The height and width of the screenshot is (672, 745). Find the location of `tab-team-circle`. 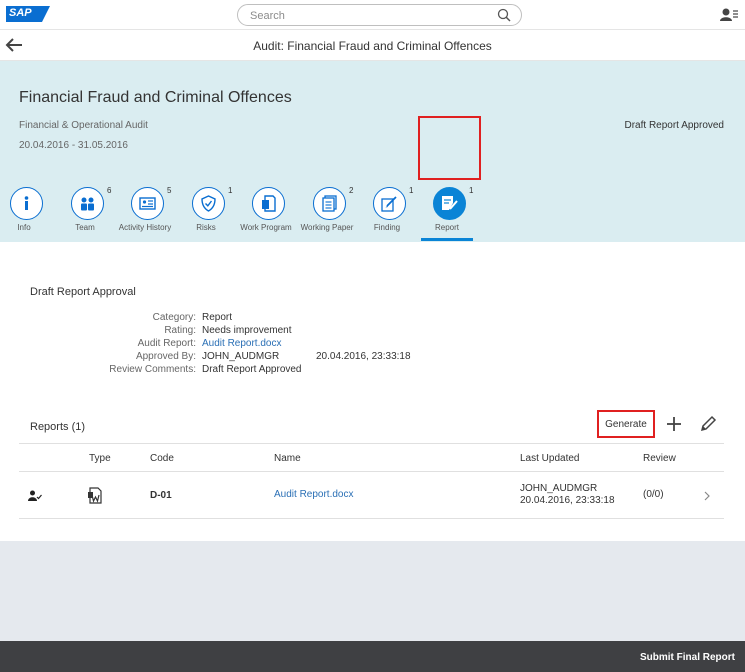

tab-team-circle is located at coordinates (87, 203).